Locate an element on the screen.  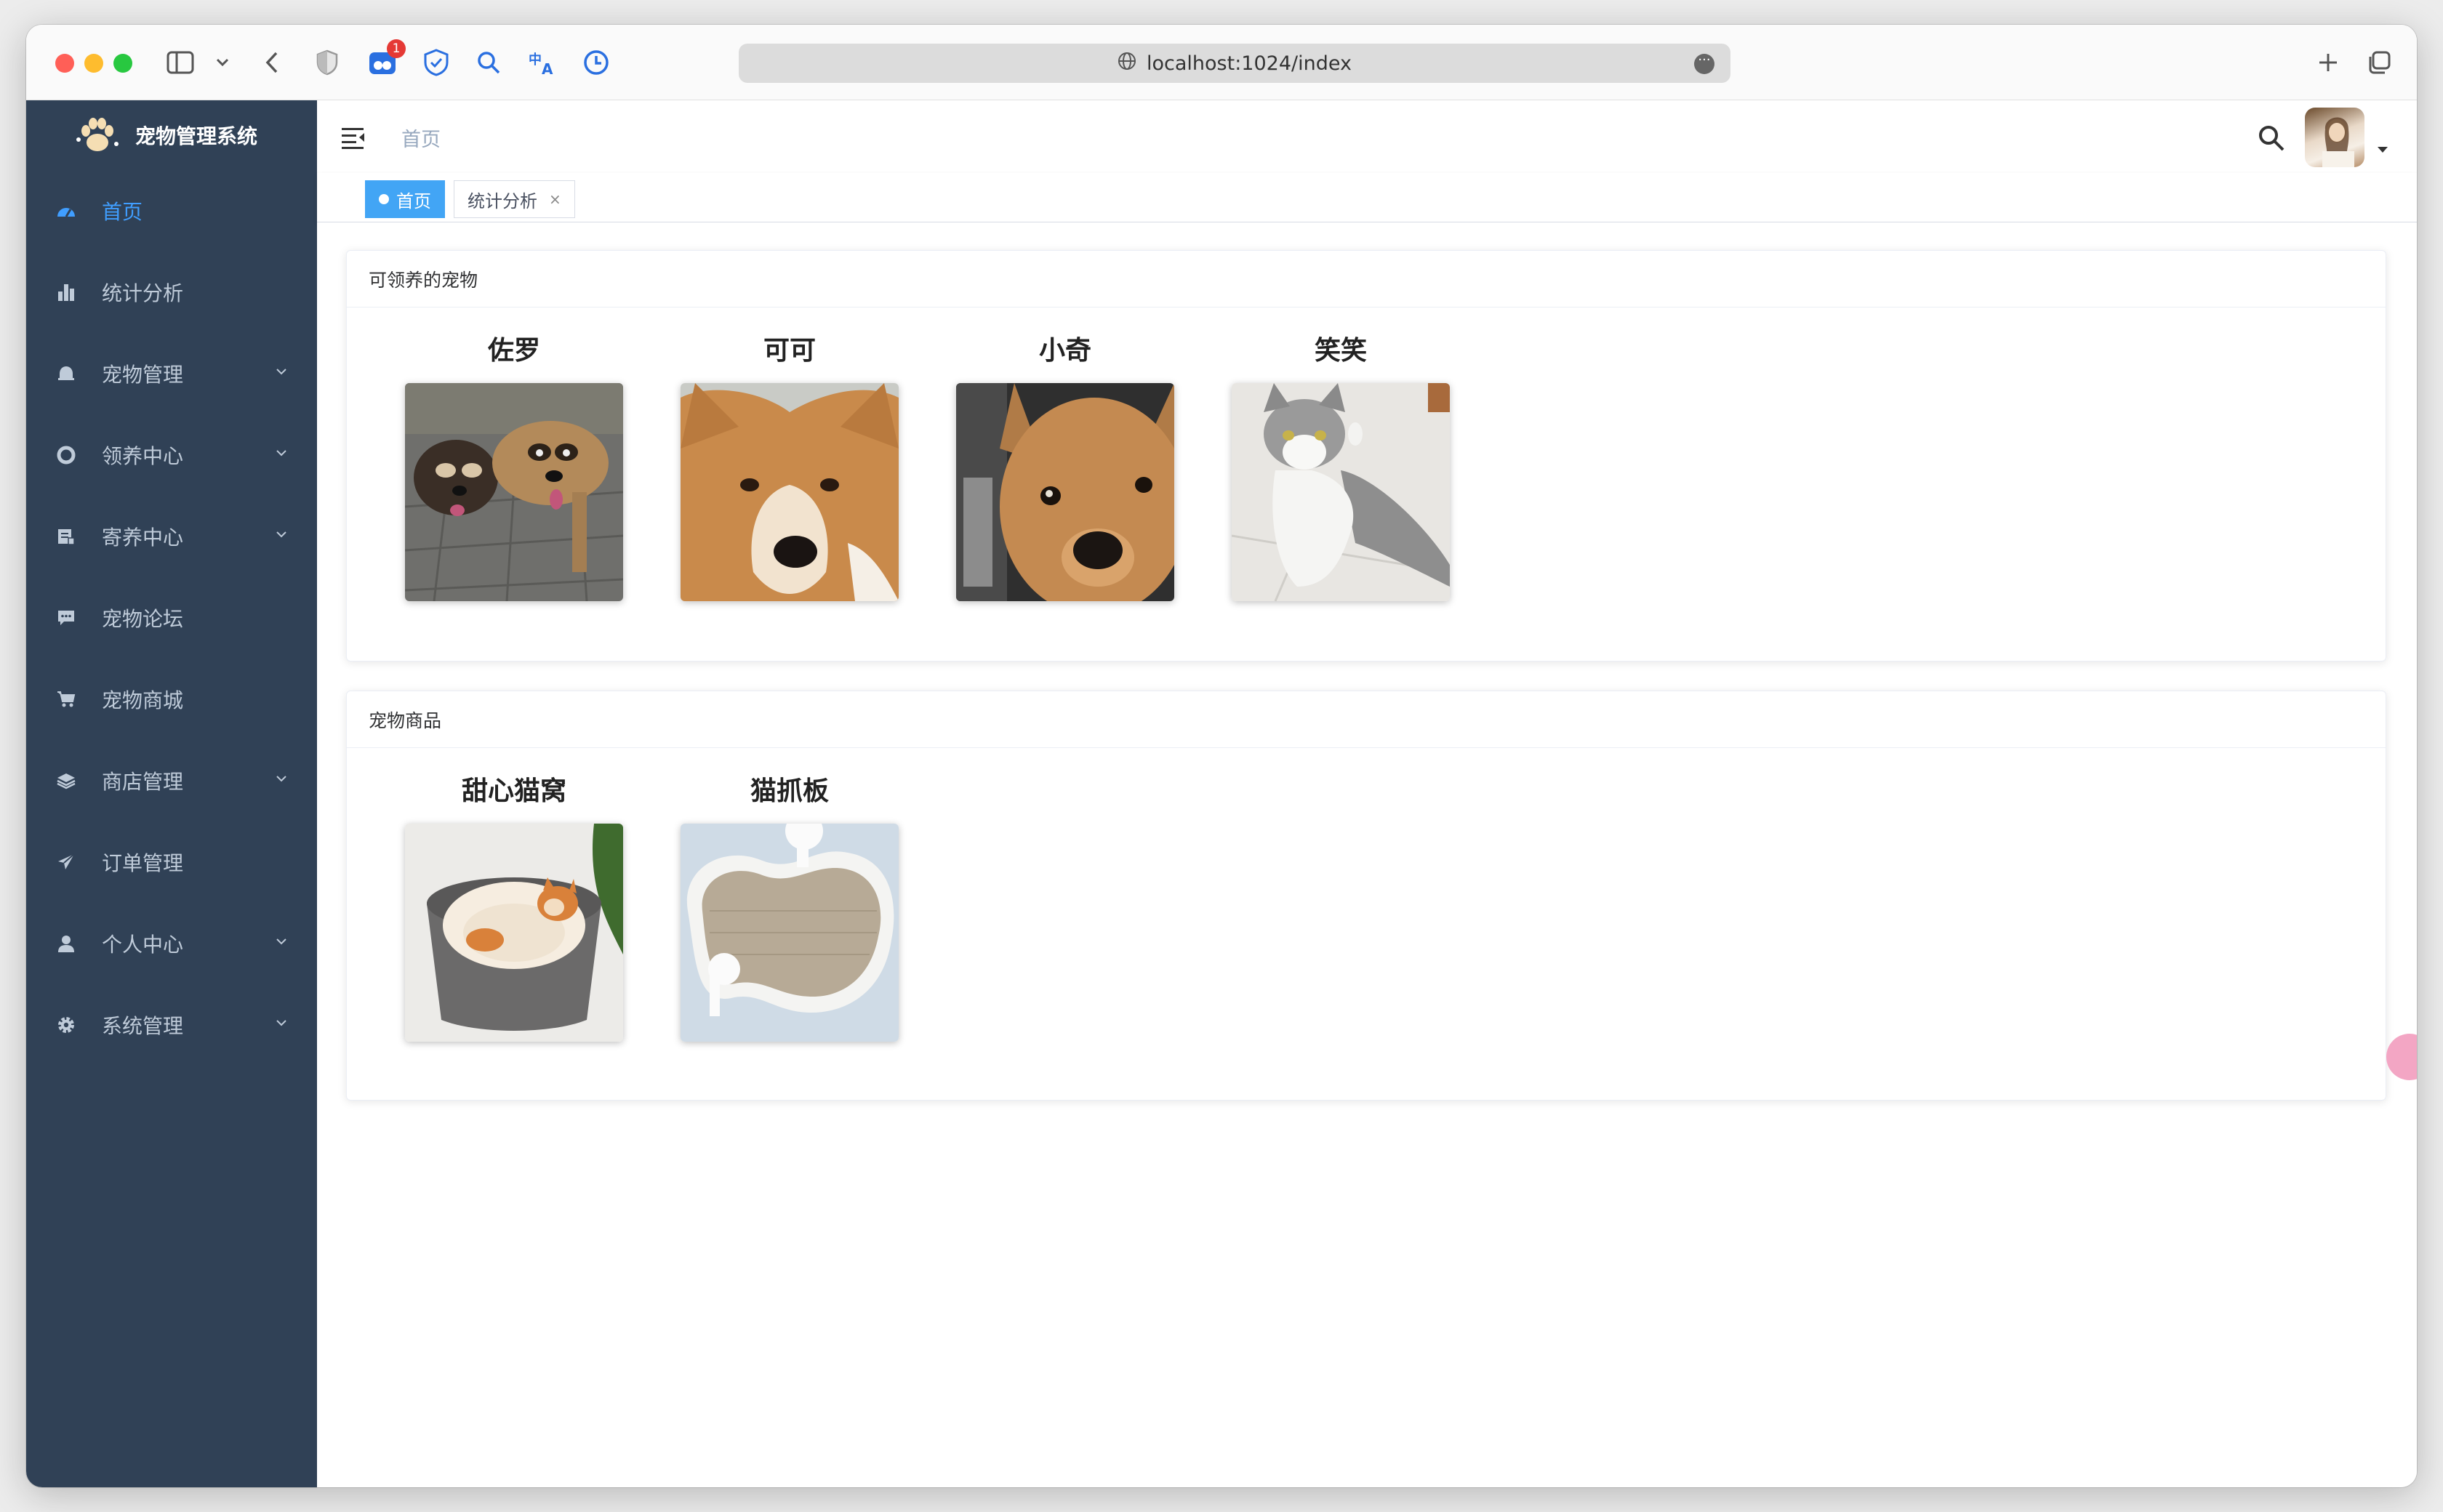
document-icon is located at coordinates (66, 536).